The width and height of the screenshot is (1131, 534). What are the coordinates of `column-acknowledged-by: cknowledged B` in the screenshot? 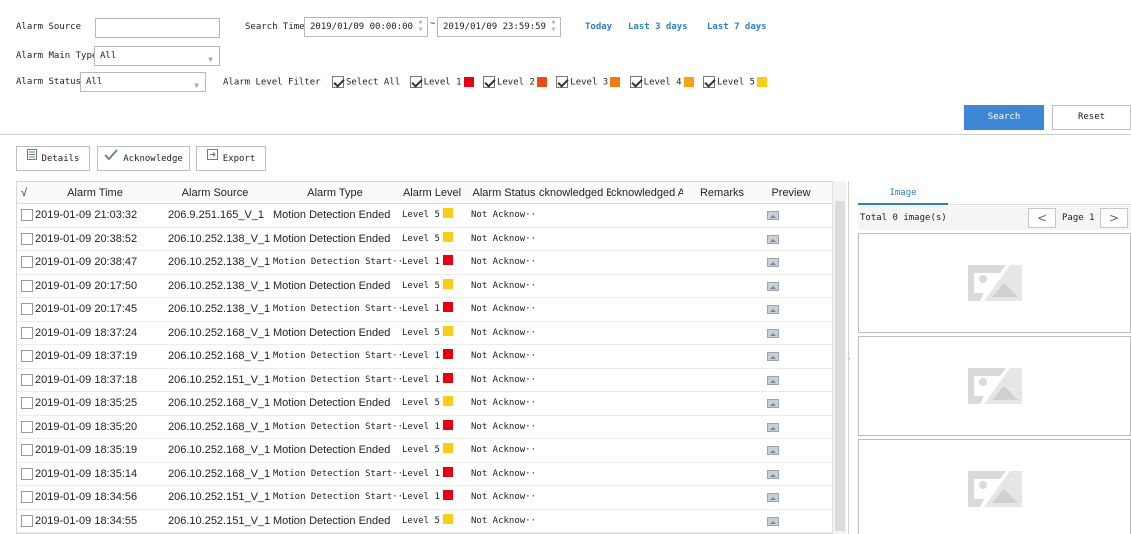 It's located at (575, 193).